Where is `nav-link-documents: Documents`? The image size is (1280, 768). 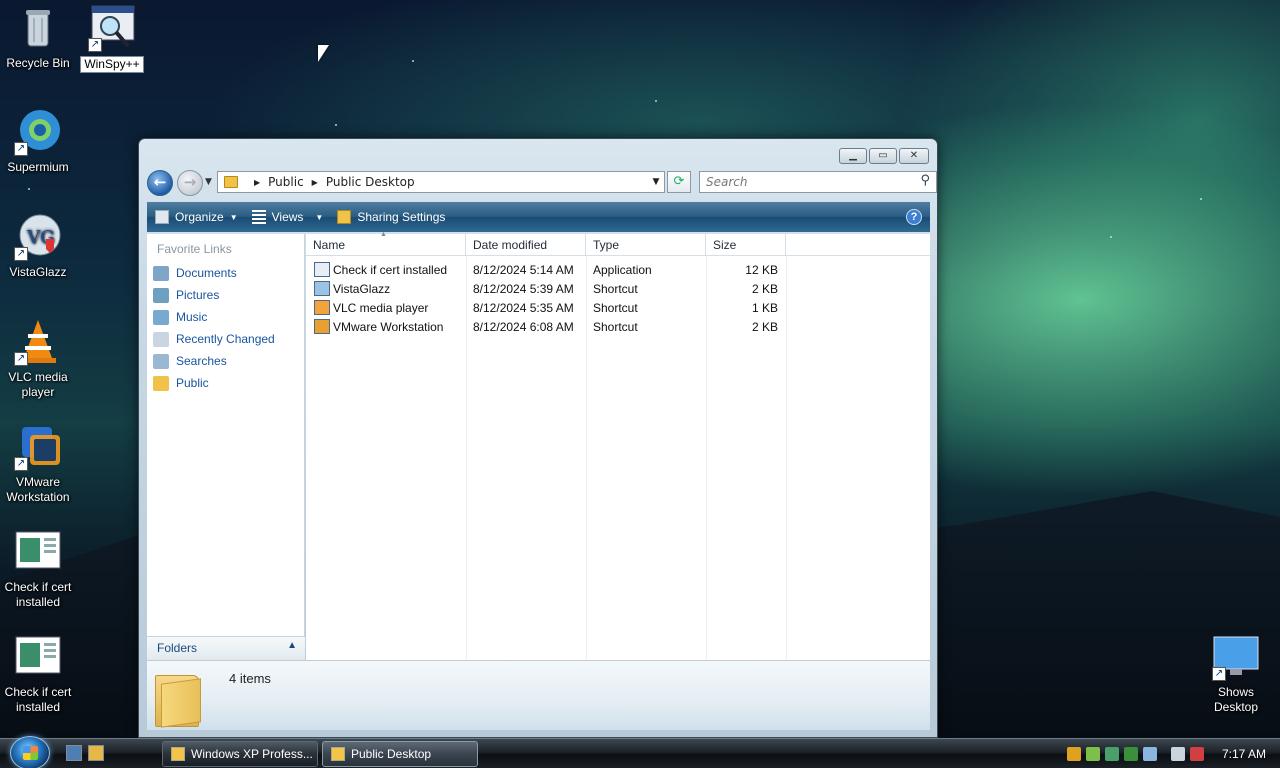
nav-link-documents: Documents is located at coordinates (225, 273).